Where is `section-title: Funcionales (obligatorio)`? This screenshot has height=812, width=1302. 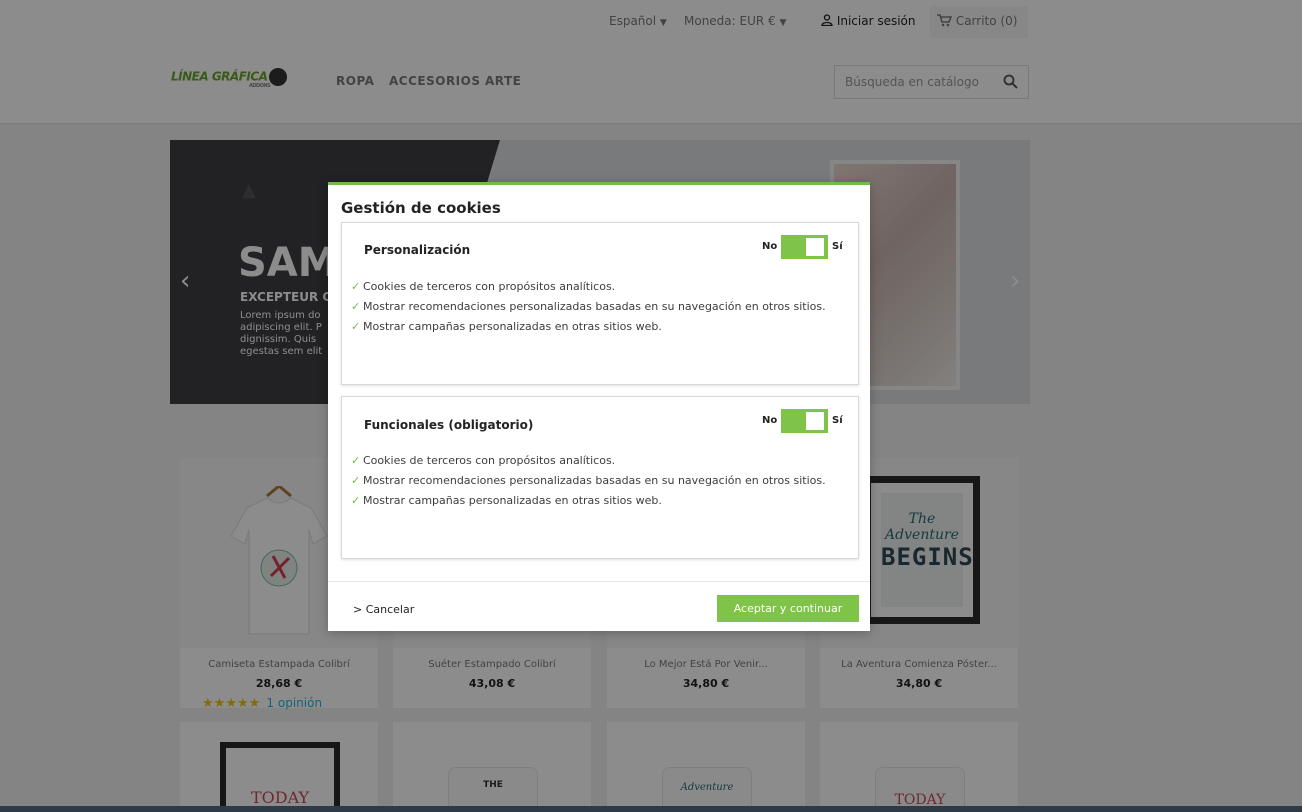
section-title: Funcionales (obligatorio) is located at coordinates (449, 425).